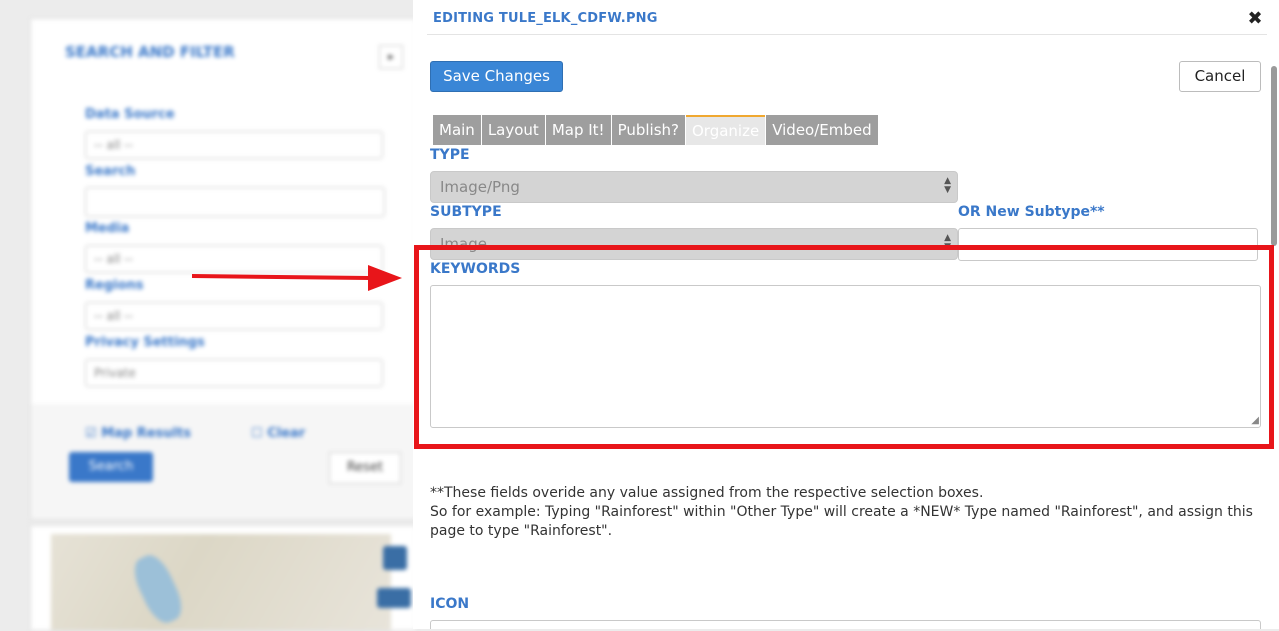 The width and height of the screenshot is (1279, 631). I want to click on select-caret-icon: ▲ ▼, so click(947, 185).